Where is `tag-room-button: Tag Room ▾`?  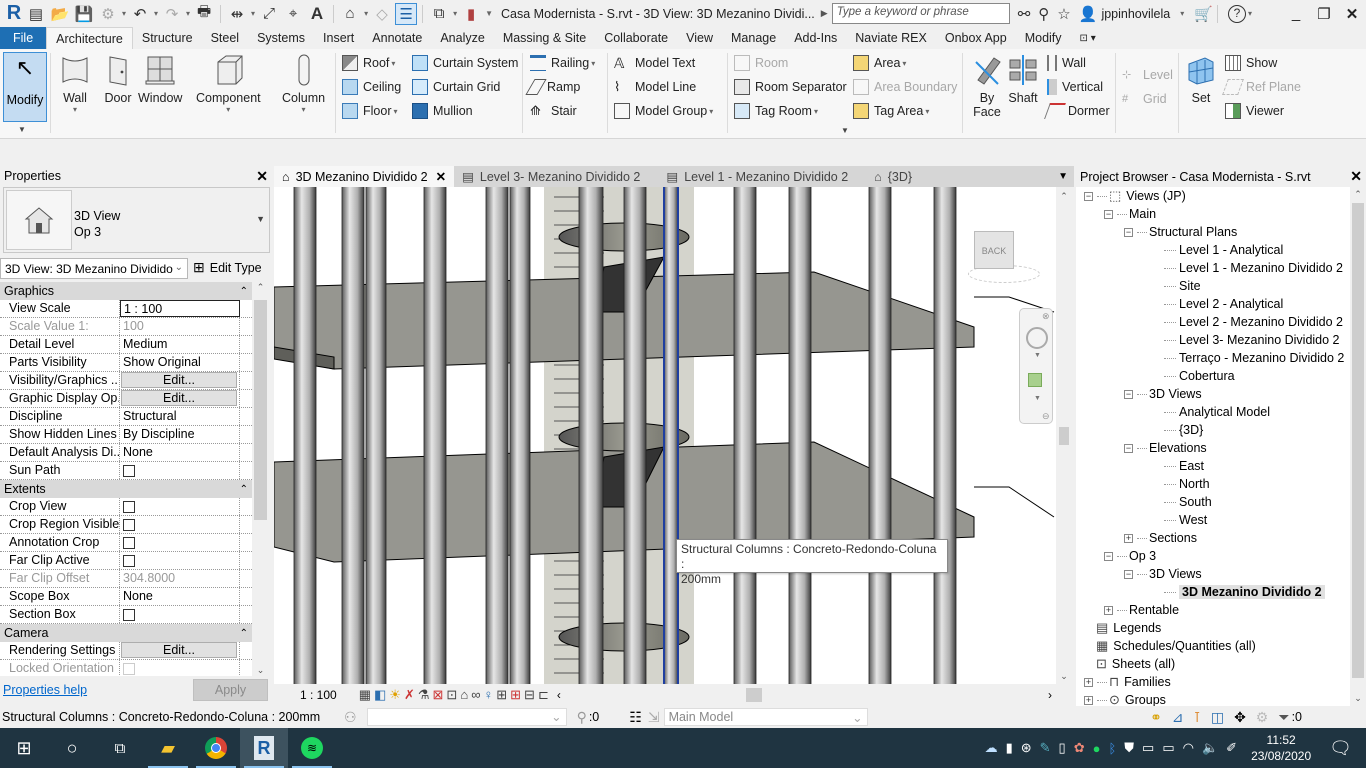
tag-room-button: Tag Room ▾ is located at coordinates (777, 111).